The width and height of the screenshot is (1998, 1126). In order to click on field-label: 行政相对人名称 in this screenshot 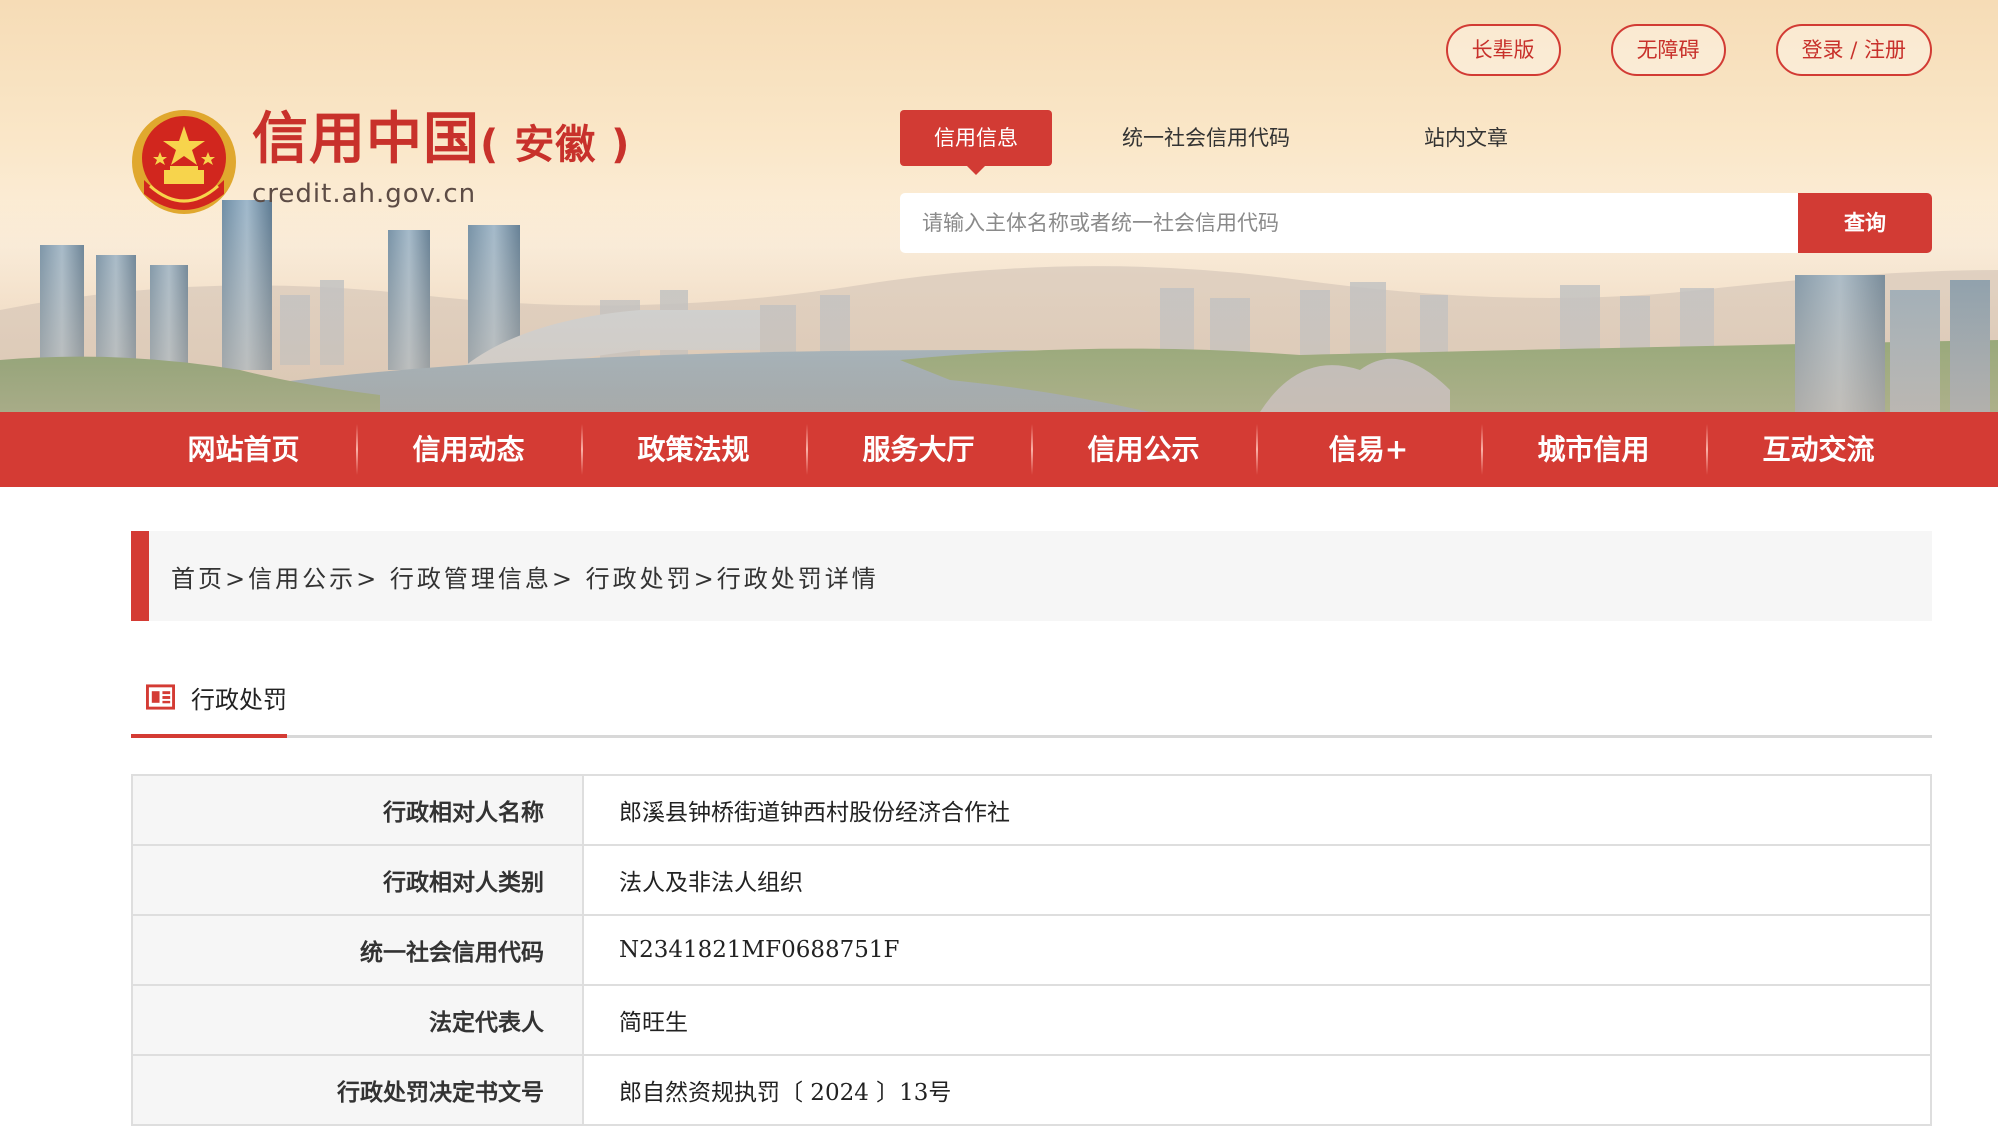, I will do `click(357, 810)`.